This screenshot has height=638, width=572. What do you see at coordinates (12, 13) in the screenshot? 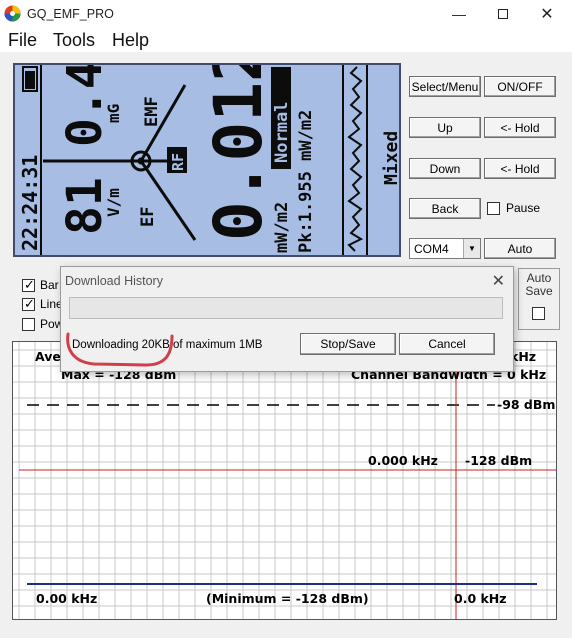
I see `app-icon` at bounding box center [12, 13].